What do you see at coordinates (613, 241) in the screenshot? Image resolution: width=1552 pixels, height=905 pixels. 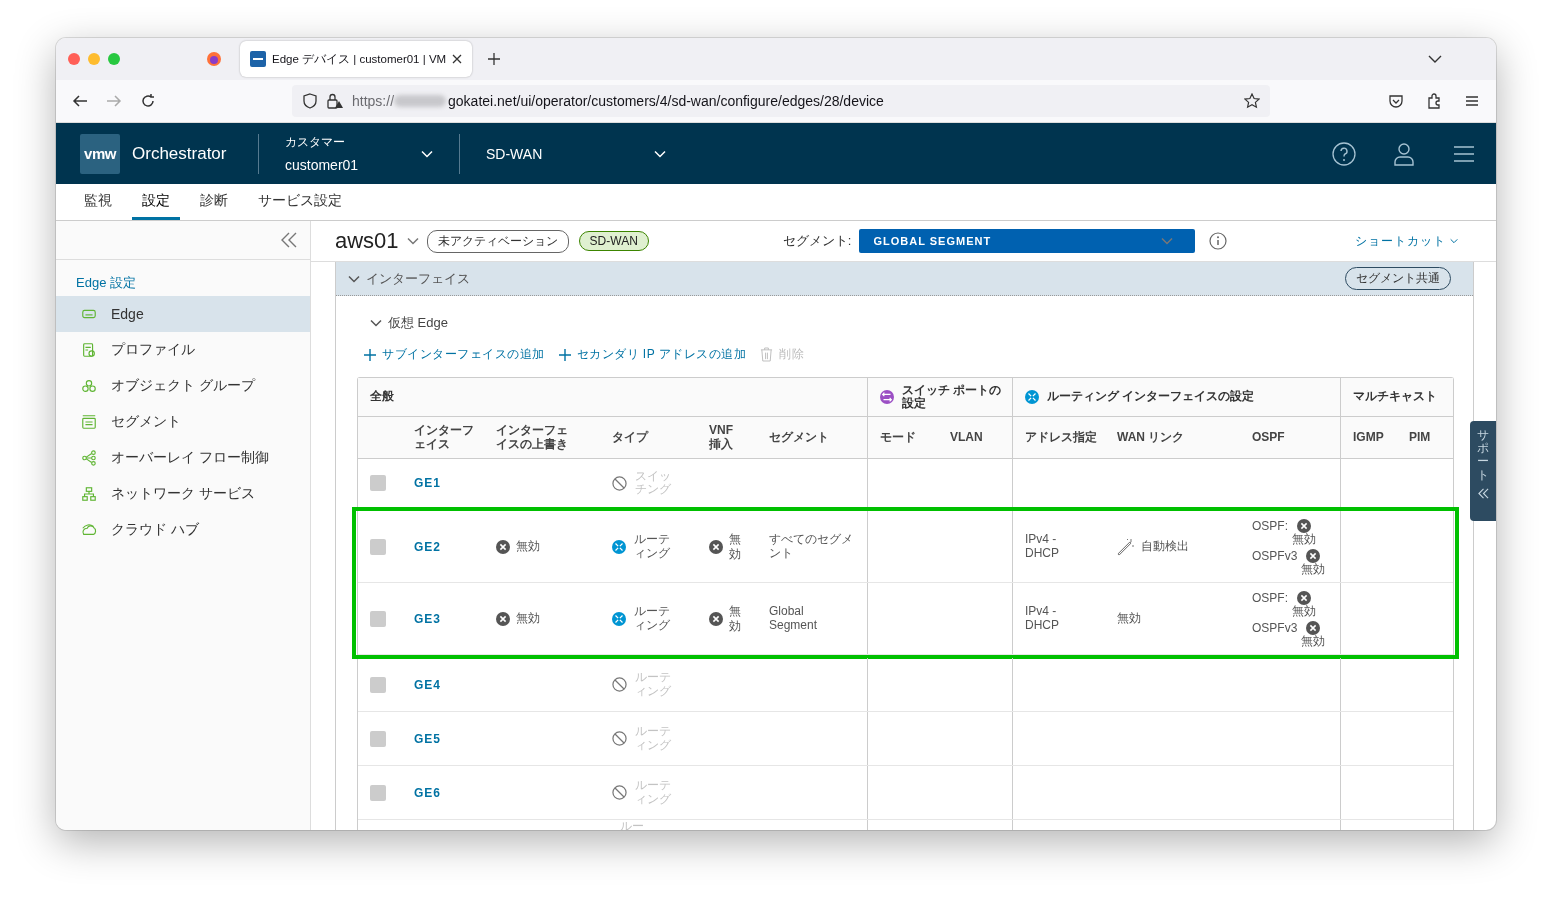 I see `type-badge: SD-WAN` at bounding box center [613, 241].